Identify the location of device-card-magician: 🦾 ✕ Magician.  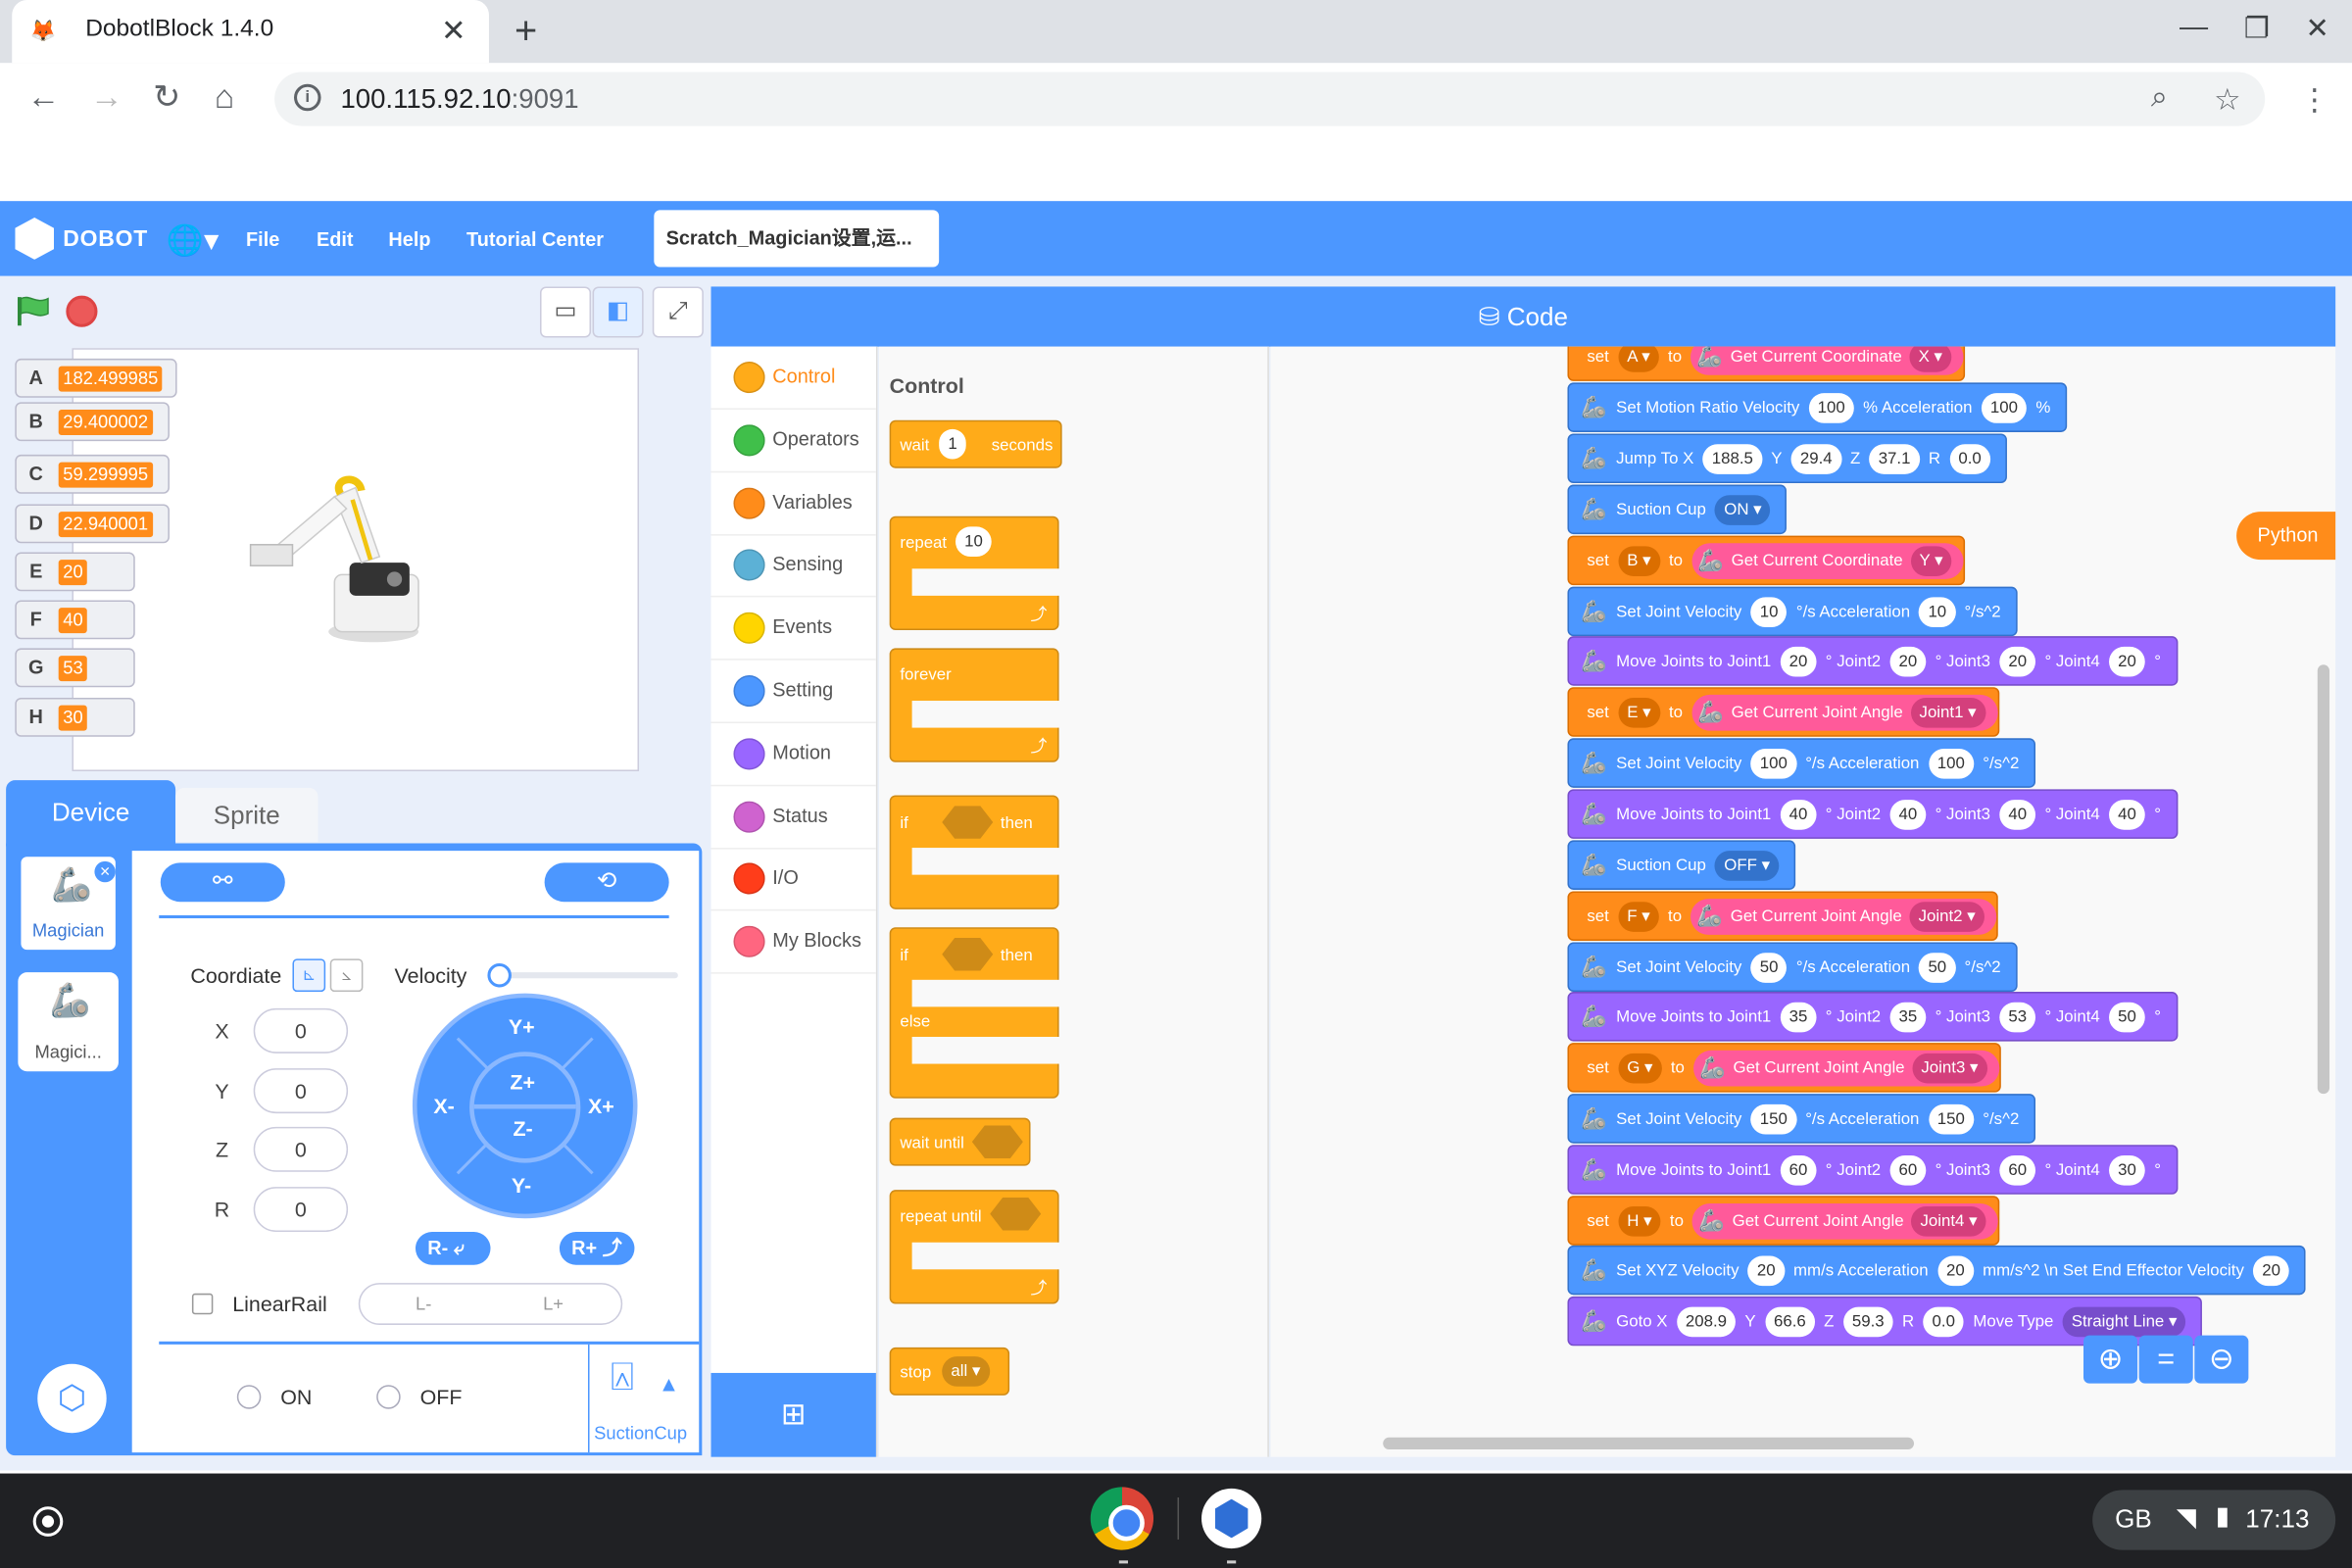
(68, 904).